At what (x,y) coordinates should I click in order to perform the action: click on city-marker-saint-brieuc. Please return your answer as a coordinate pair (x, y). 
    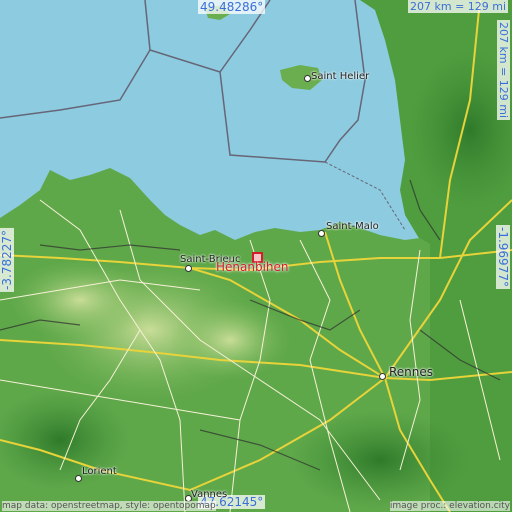
    Looking at the image, I should click on (188, 268).